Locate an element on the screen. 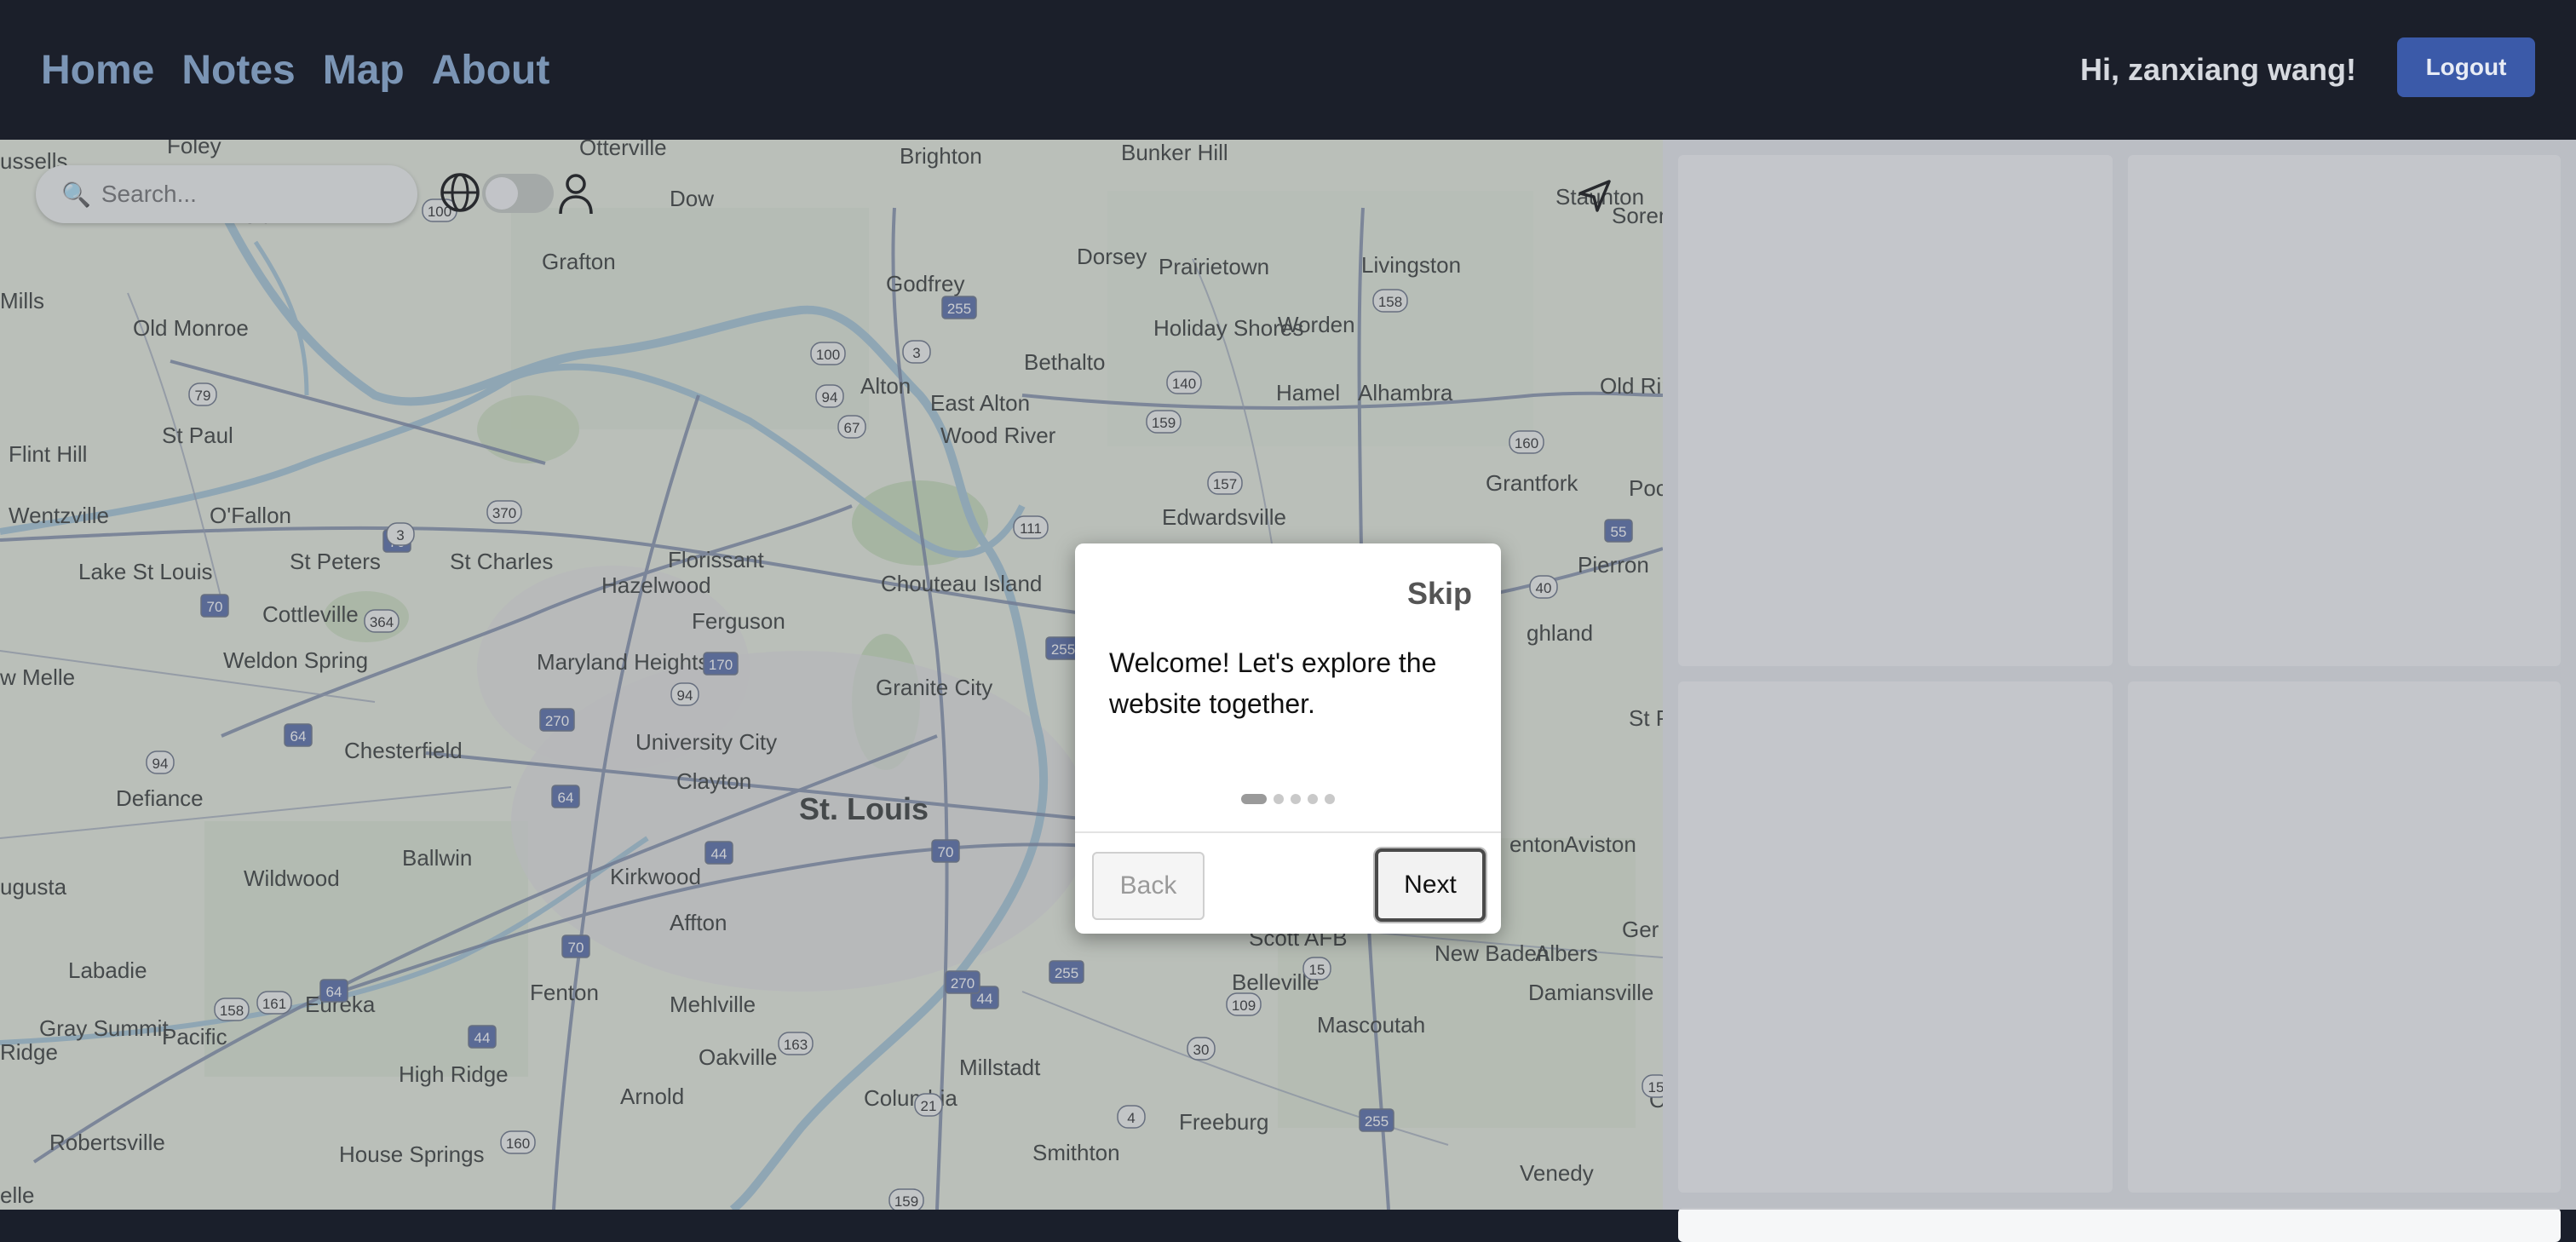  next-button: Next is located at coordinates (1430, 885).